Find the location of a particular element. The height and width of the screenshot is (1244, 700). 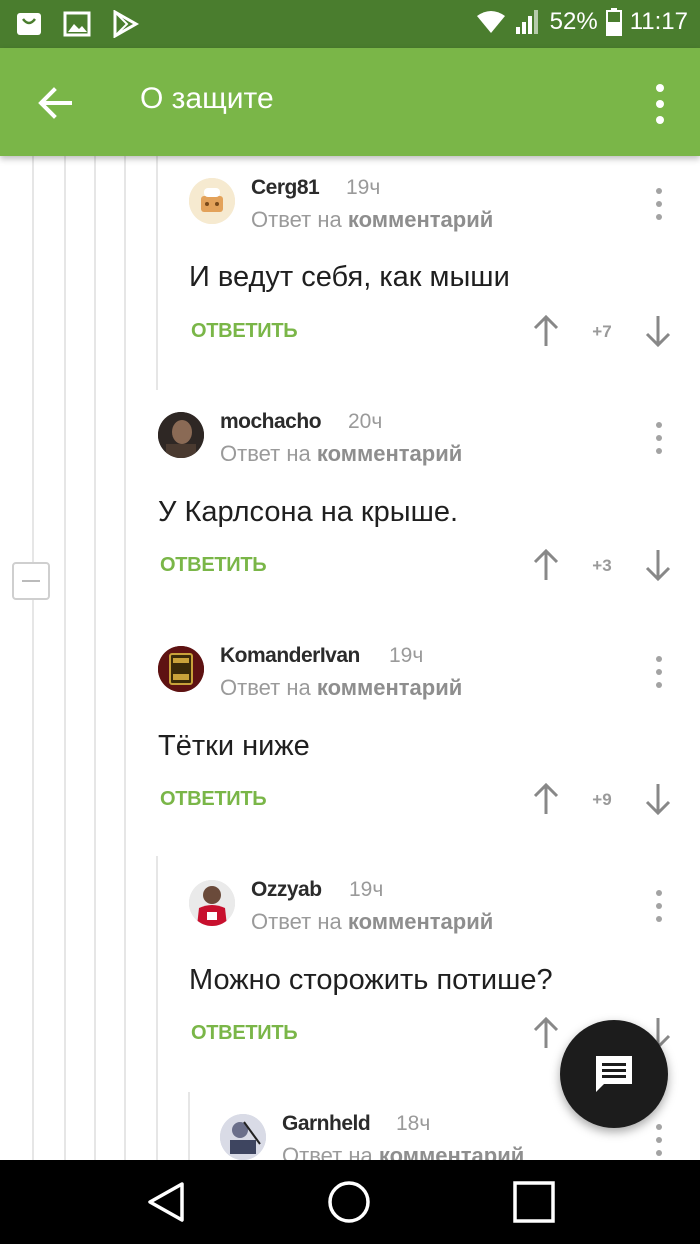

page-title: О защите is located at coordinates (207, 98).